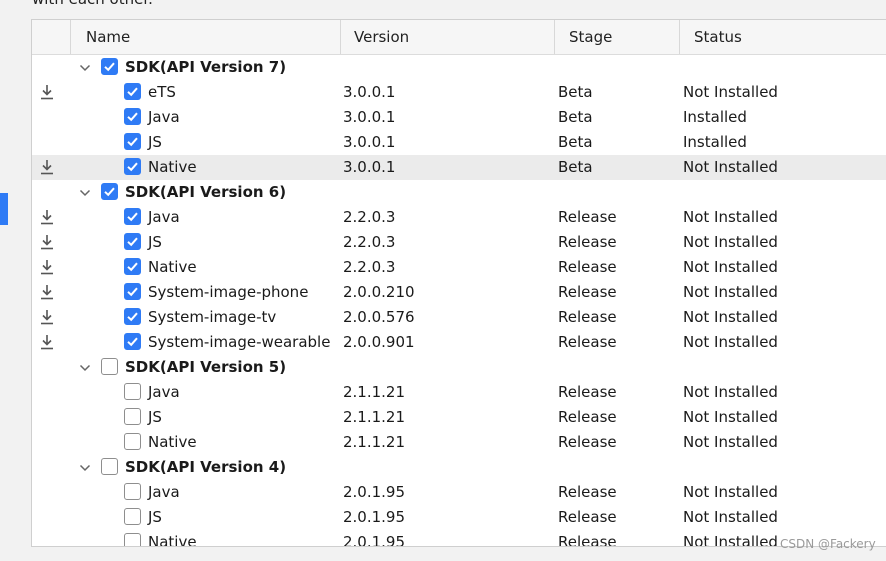 Image resolution: width=886 pixels, height=561 pixels. What do you see at coordinates (172, 540) in the screenshot?
I see `item-name: Native` at bounding box center [172, 540].